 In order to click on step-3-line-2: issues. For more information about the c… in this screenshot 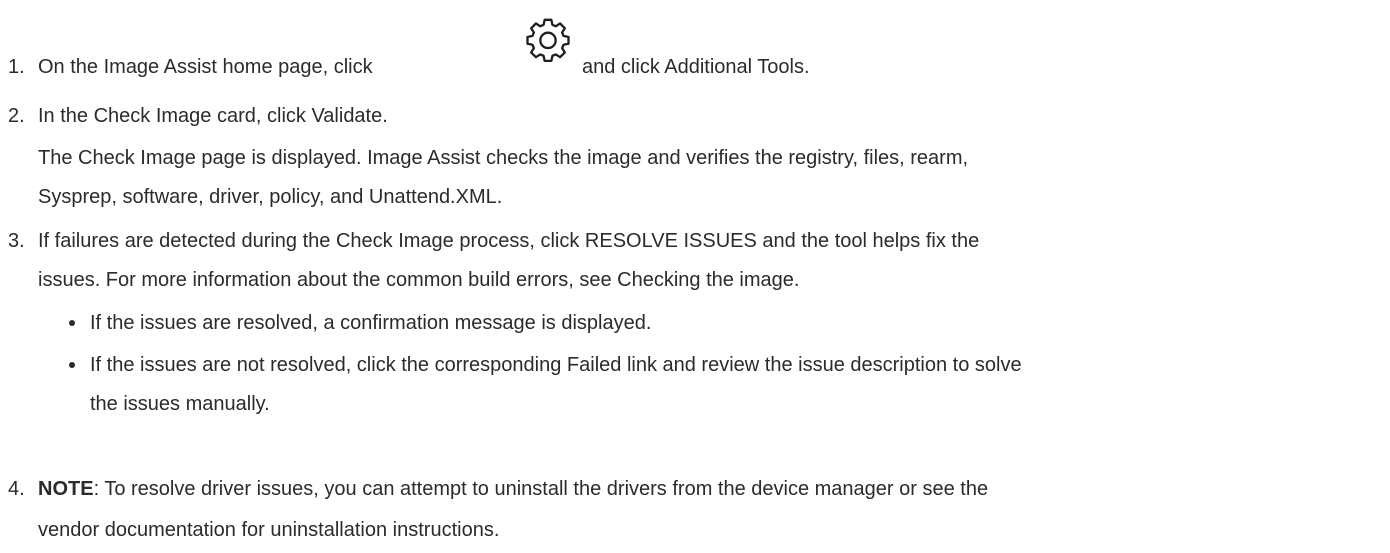, I will do `click(419, 280)`.